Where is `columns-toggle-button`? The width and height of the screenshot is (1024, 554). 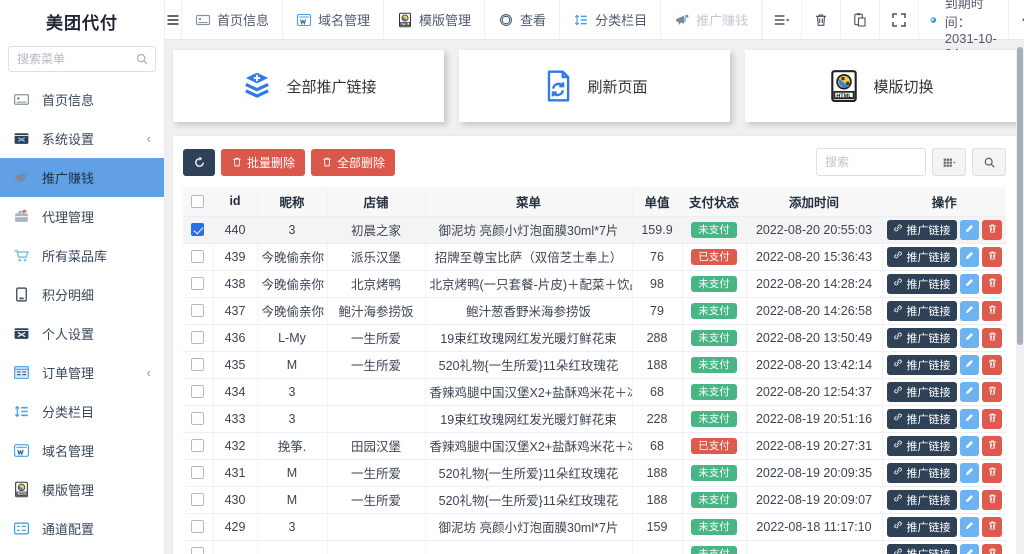
columns-toggle-button is located at coordinates (949, 162).